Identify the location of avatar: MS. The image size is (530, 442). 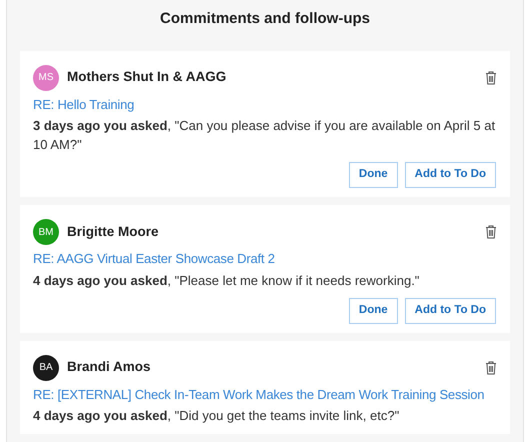
(46, 77).